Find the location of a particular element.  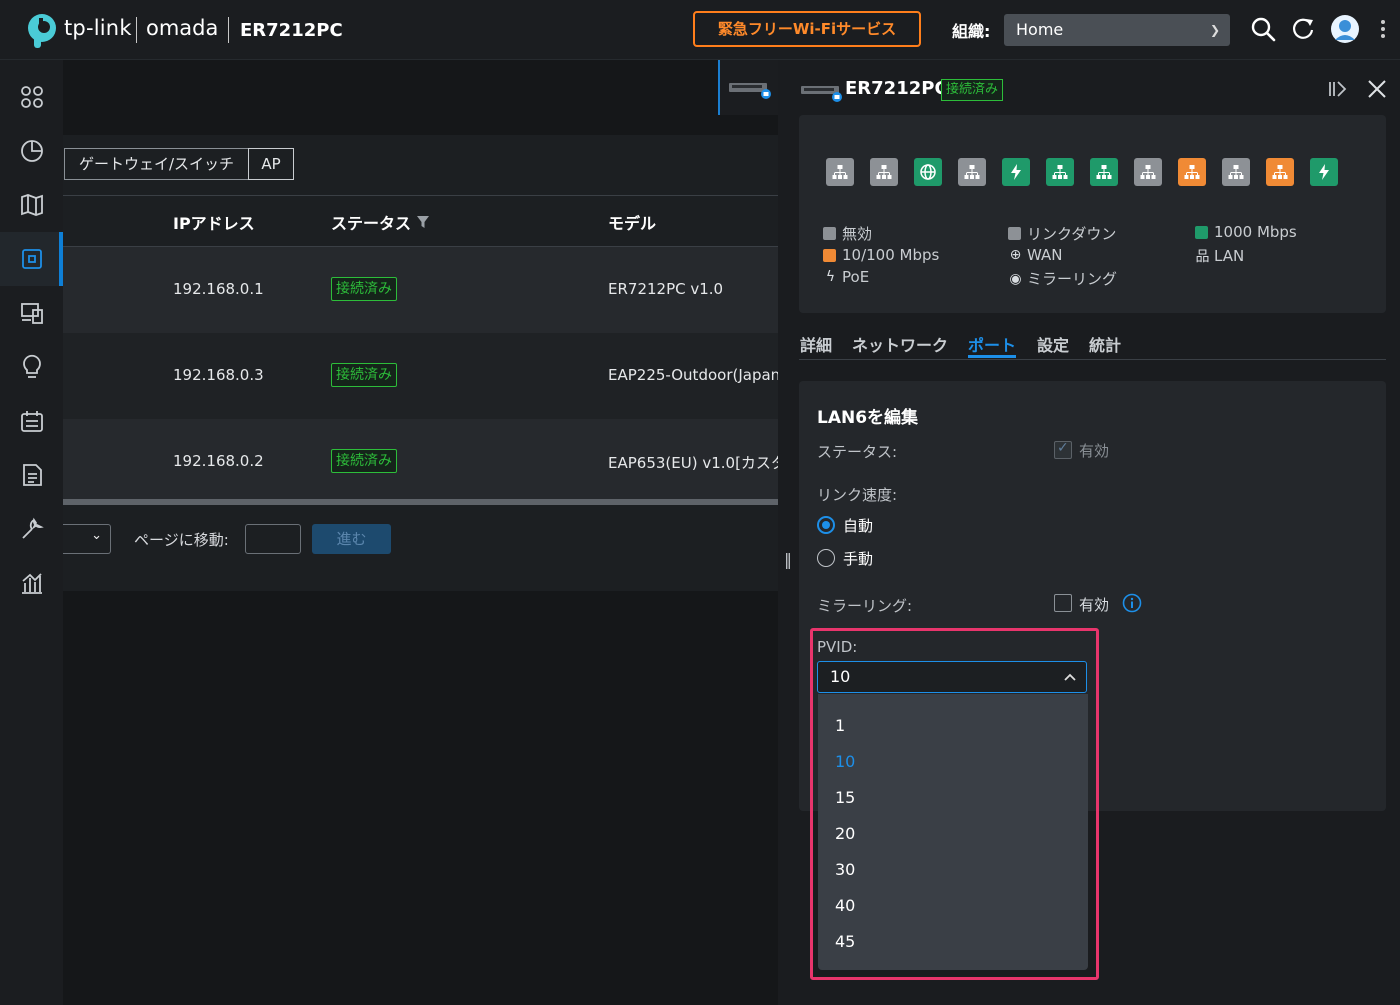

panel-device-name: ER7212PC is located at coordinates (896, 88).